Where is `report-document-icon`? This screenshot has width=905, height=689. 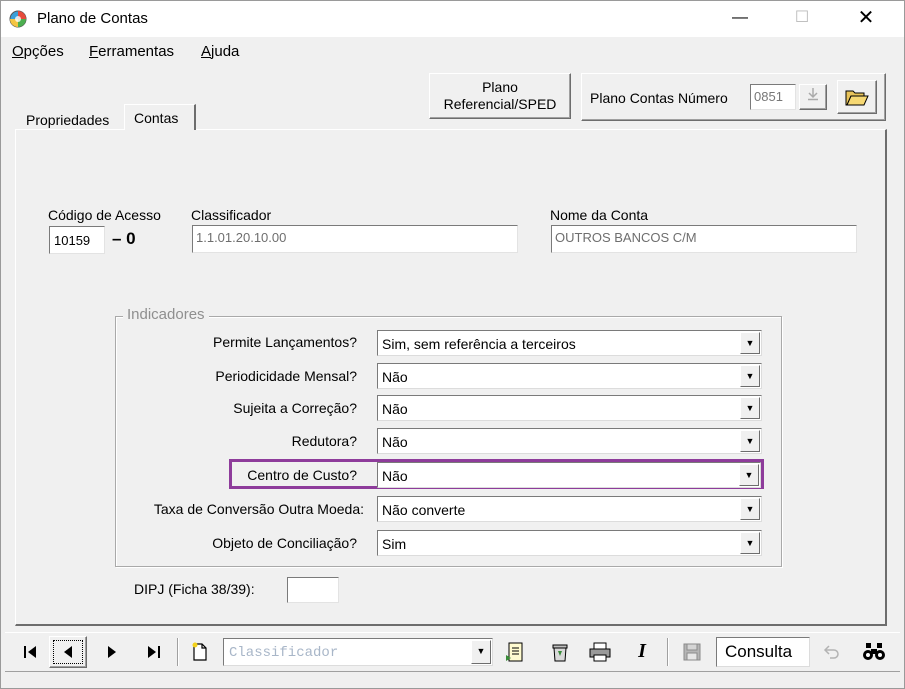
report-document-icon is located at coordinates (514, 652).